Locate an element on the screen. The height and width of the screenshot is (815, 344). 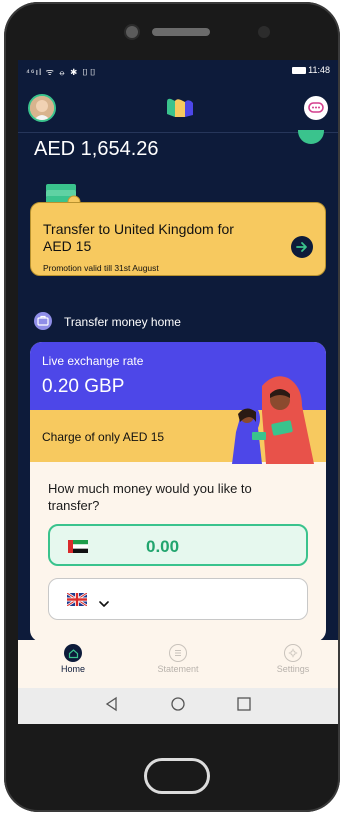
uk-flag-icon is located at coordinates (77, 599).